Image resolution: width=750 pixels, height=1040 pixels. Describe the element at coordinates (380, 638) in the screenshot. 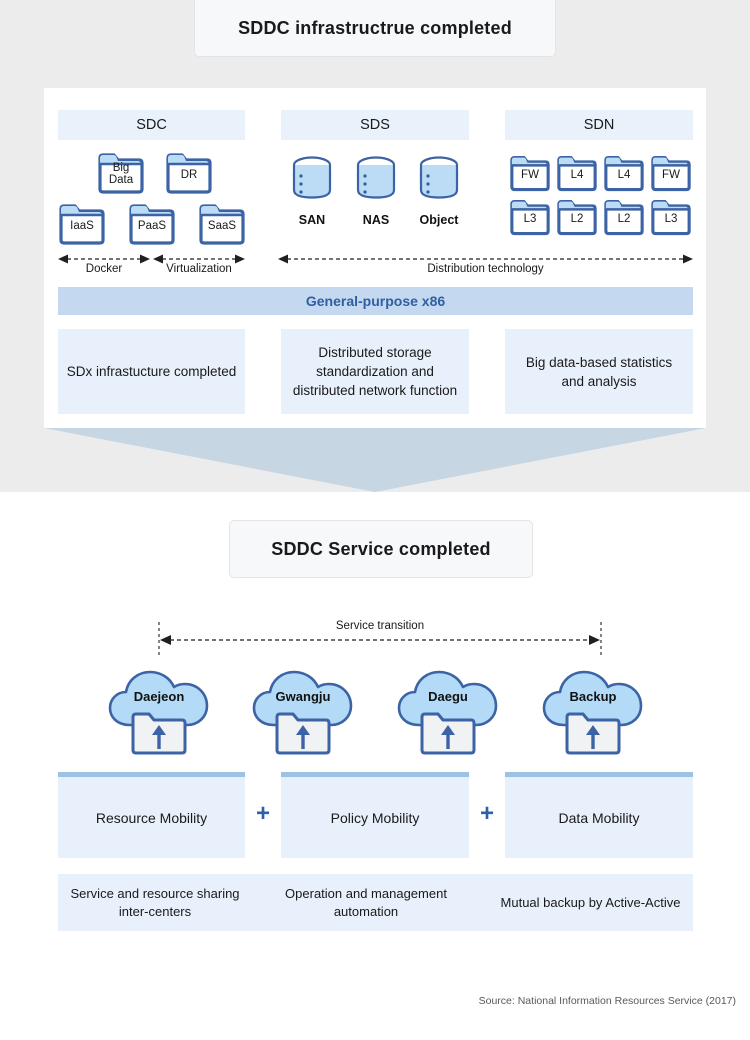

I see `measure-service-transition: Service transition` at that location.